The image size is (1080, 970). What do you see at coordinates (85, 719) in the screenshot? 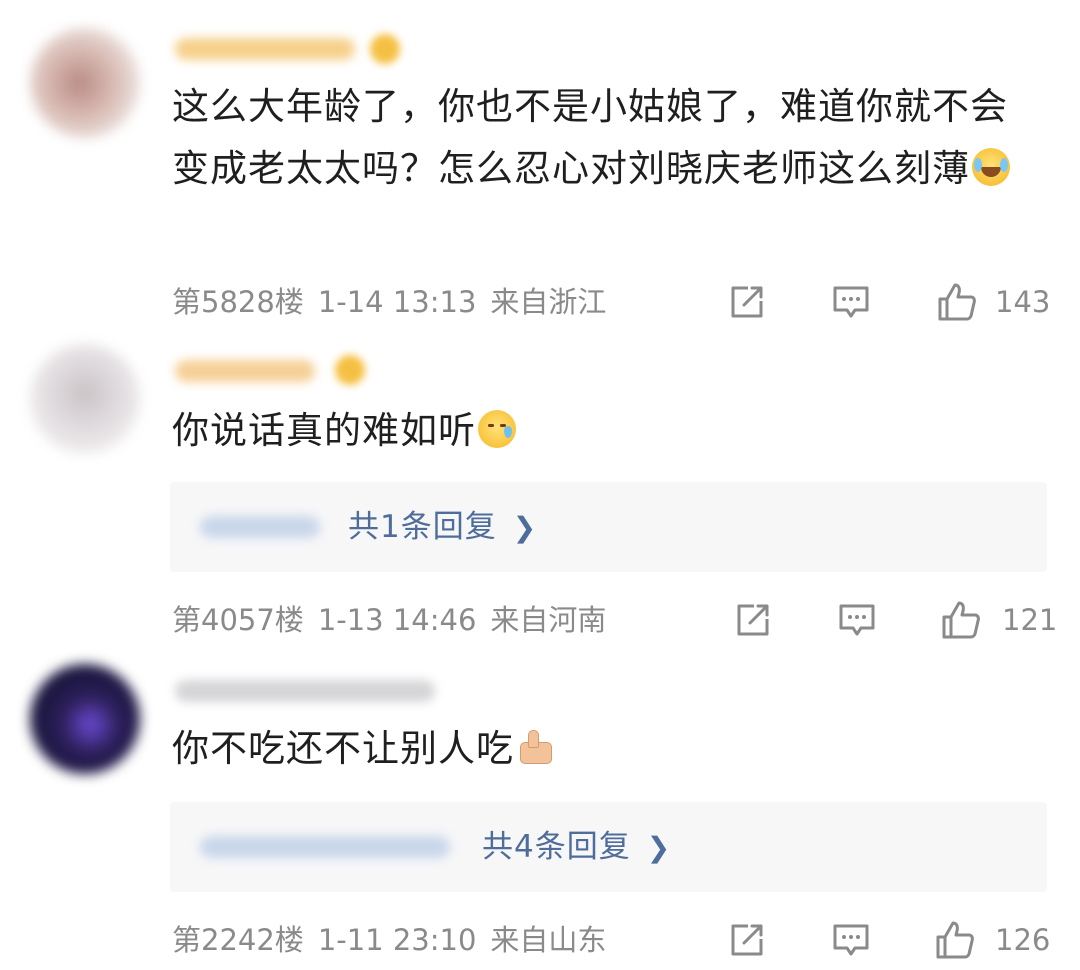
I see `avatar` at bounding box center [85, 719].